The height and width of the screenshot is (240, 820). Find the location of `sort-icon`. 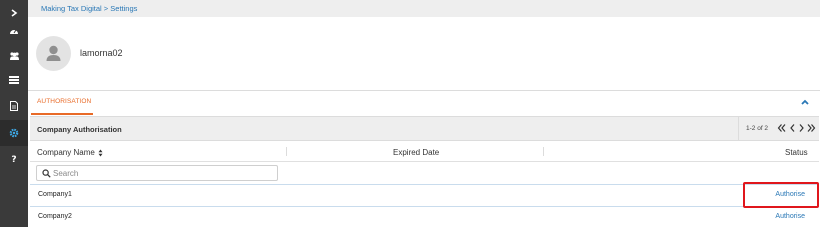

sort-icon is located at coordinates (100, 153).